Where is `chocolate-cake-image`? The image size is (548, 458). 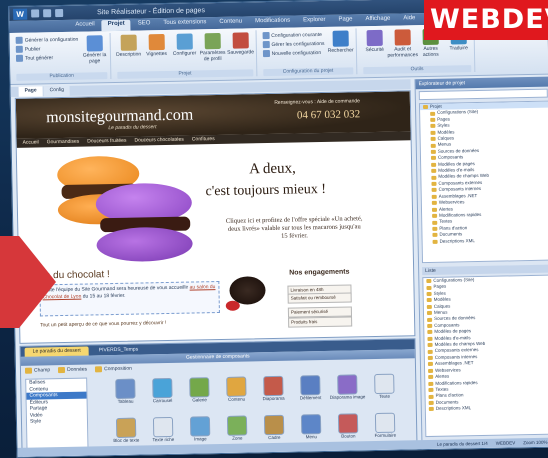
chocolate-cake-image is located at coordinates (247, 292).